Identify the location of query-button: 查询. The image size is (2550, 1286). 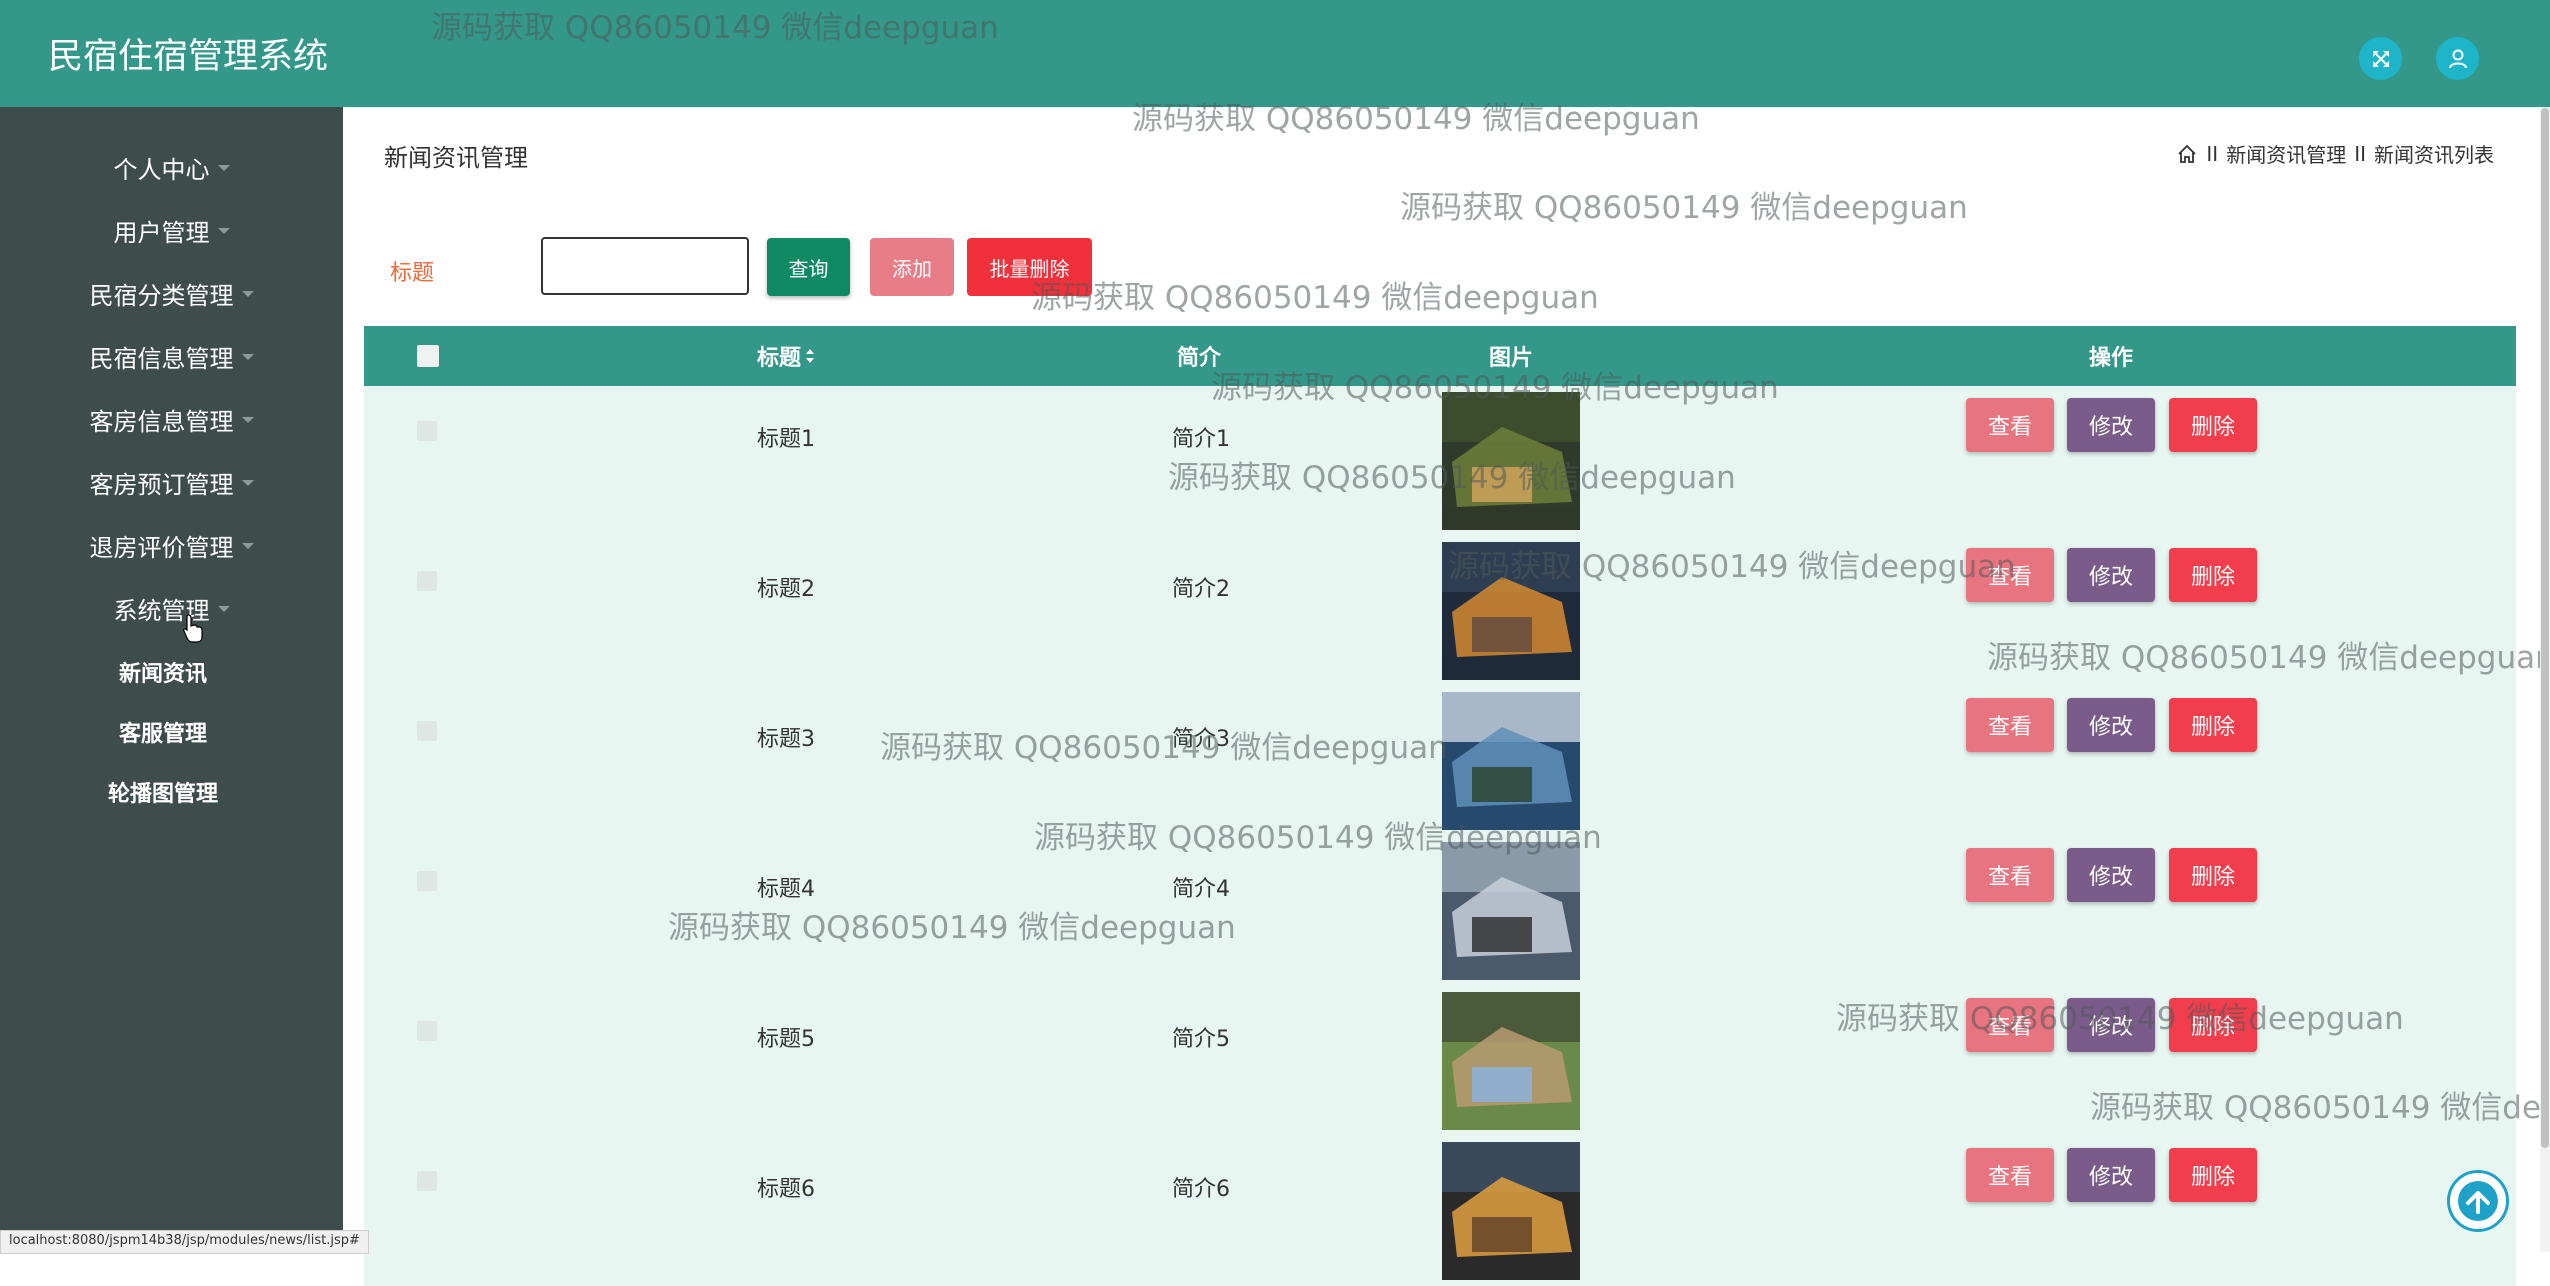
(808, 267).